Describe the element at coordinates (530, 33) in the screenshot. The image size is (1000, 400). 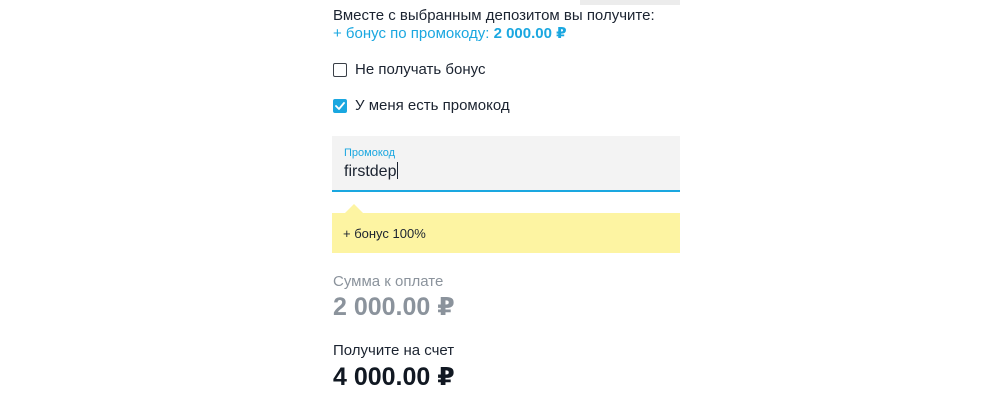
I see `promo-bonus-amount: 2 000.00 ₽` at that location.